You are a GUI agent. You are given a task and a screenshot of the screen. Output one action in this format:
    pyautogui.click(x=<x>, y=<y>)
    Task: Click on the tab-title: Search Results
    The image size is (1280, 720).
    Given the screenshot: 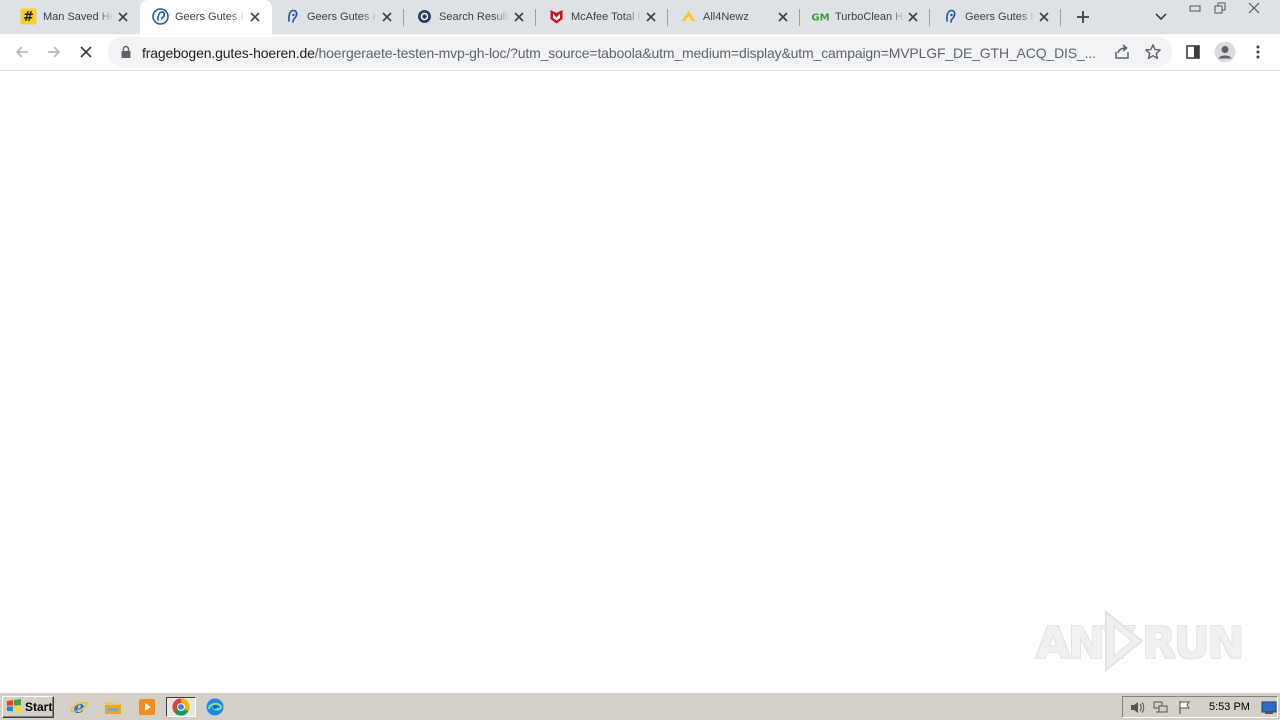 What is the action you would take?
    pyautogui.click(x=474, y=17)
    